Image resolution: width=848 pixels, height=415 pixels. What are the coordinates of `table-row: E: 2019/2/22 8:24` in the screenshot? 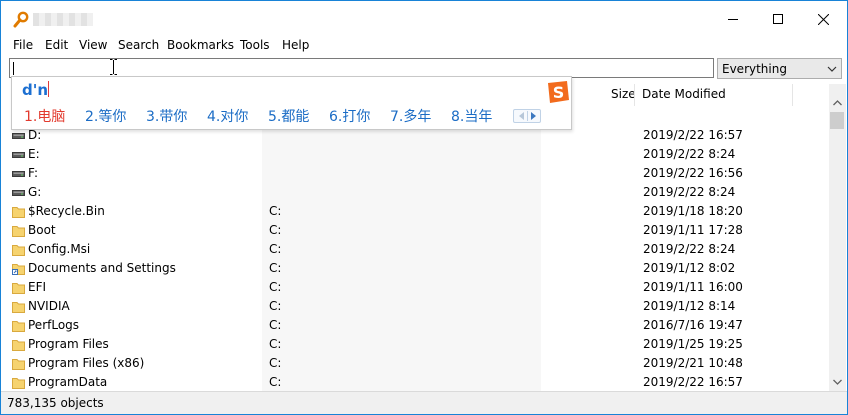 It's located at (419, 154).